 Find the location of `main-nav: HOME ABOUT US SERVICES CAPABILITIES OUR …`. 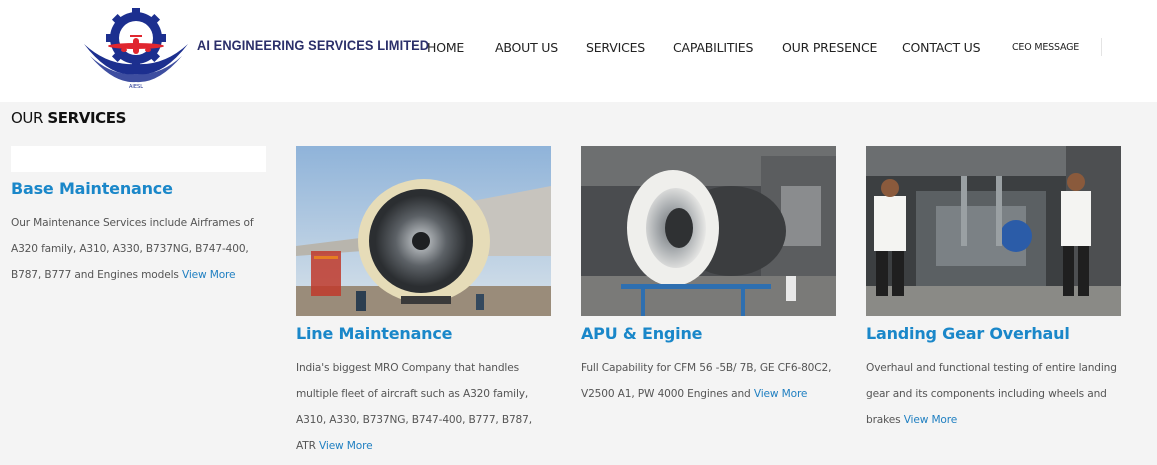

main-nav: HOME ABOUT US SERVICES CAPABILITIES OUR … is located at coordinates (578, 50).